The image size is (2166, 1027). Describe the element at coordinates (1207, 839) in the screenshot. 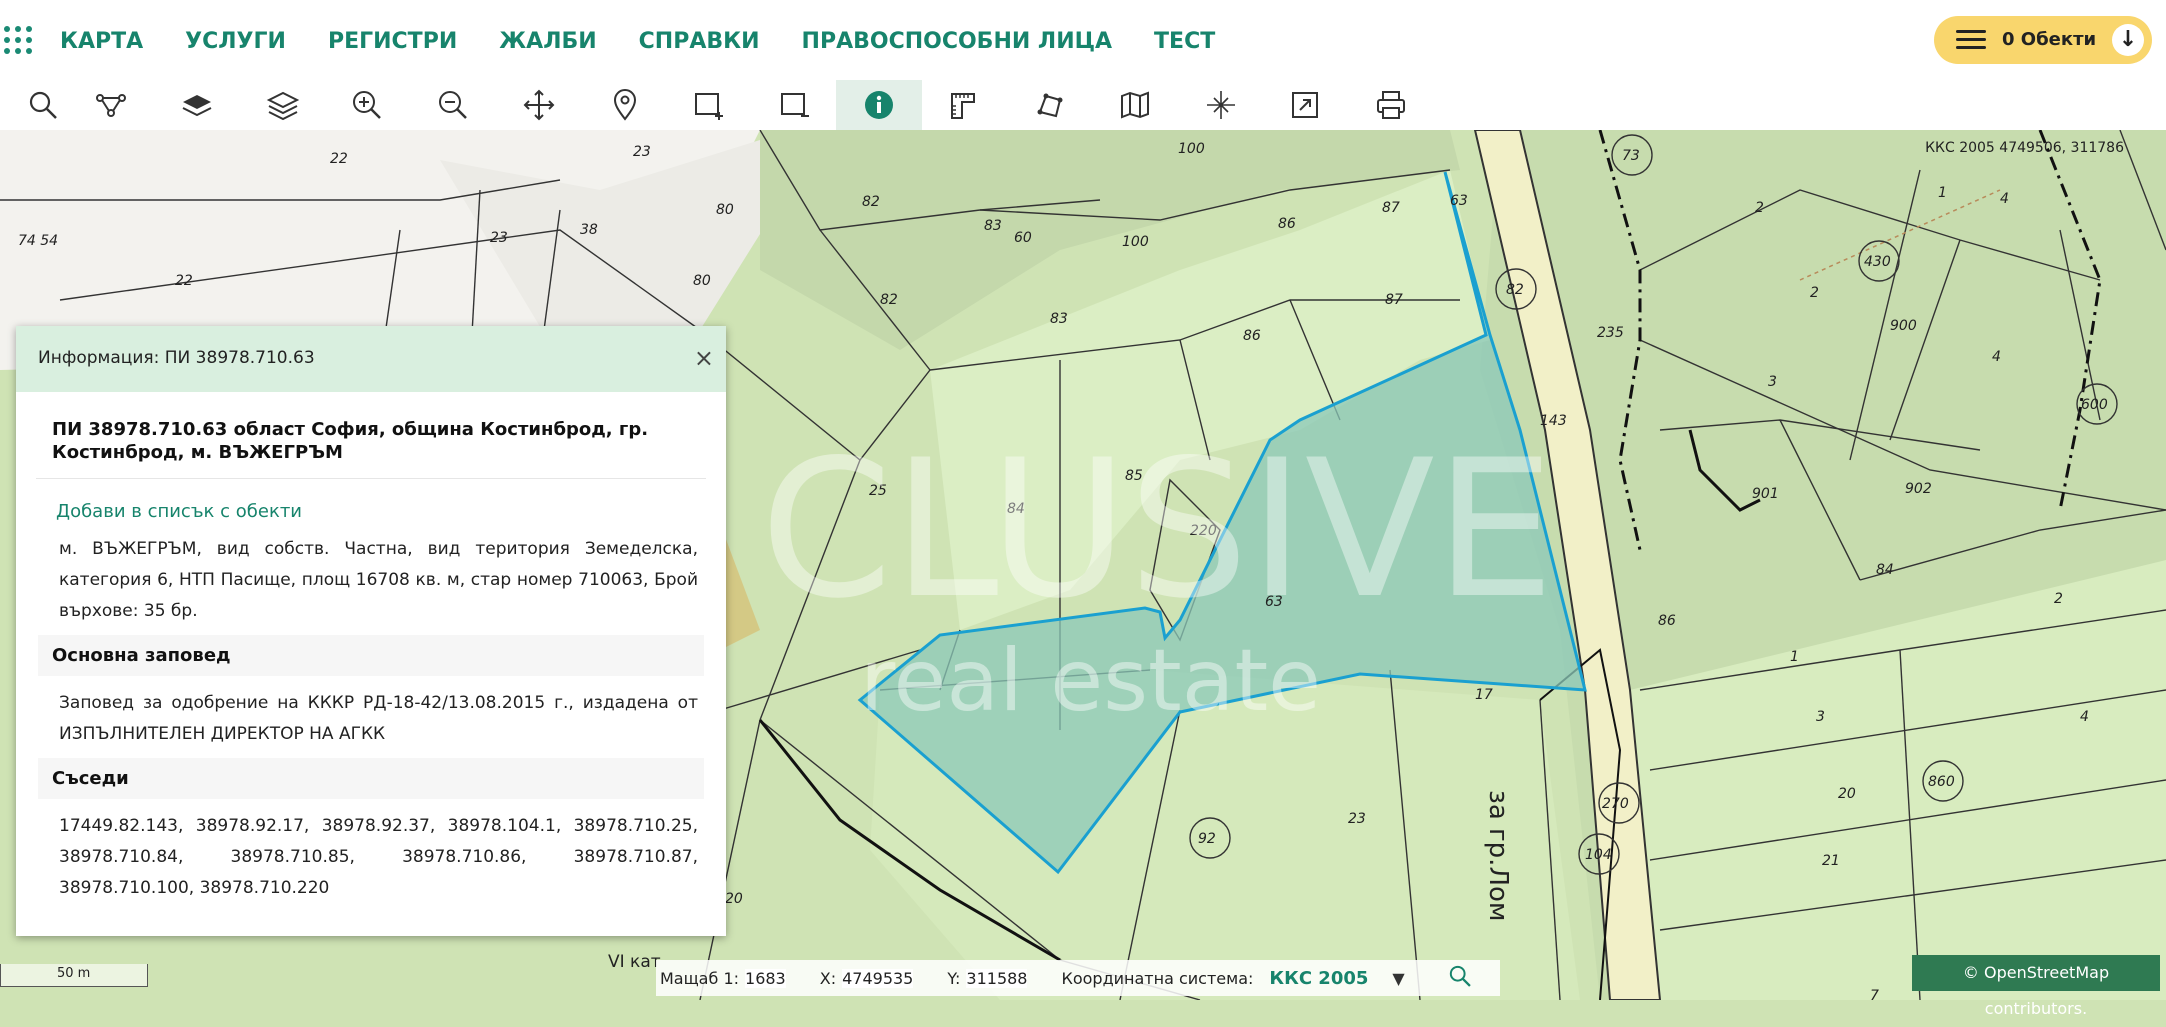

I see `svg-text: 92` at that location.